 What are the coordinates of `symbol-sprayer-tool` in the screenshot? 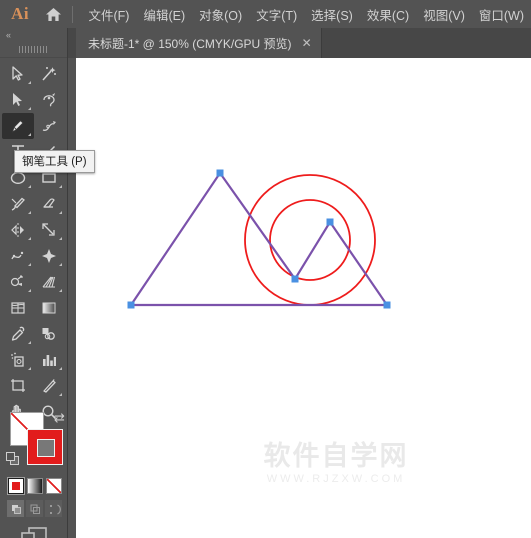 It's located at (18, 360).